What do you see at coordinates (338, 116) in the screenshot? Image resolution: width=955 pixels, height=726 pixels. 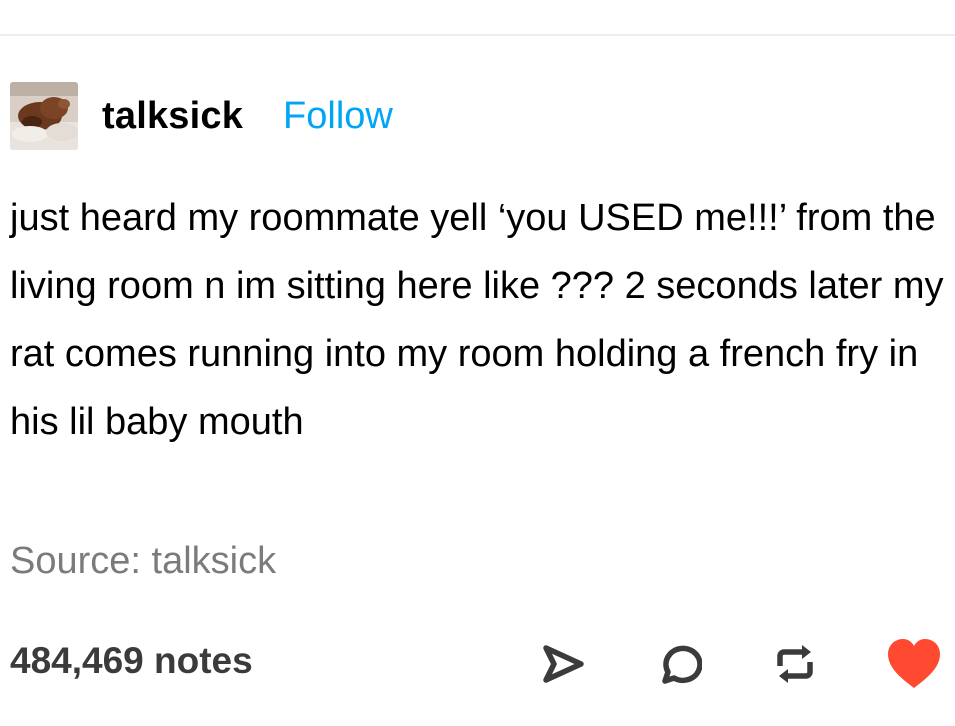 I see `follow-button: Follow` at bounding box center [338, 116].